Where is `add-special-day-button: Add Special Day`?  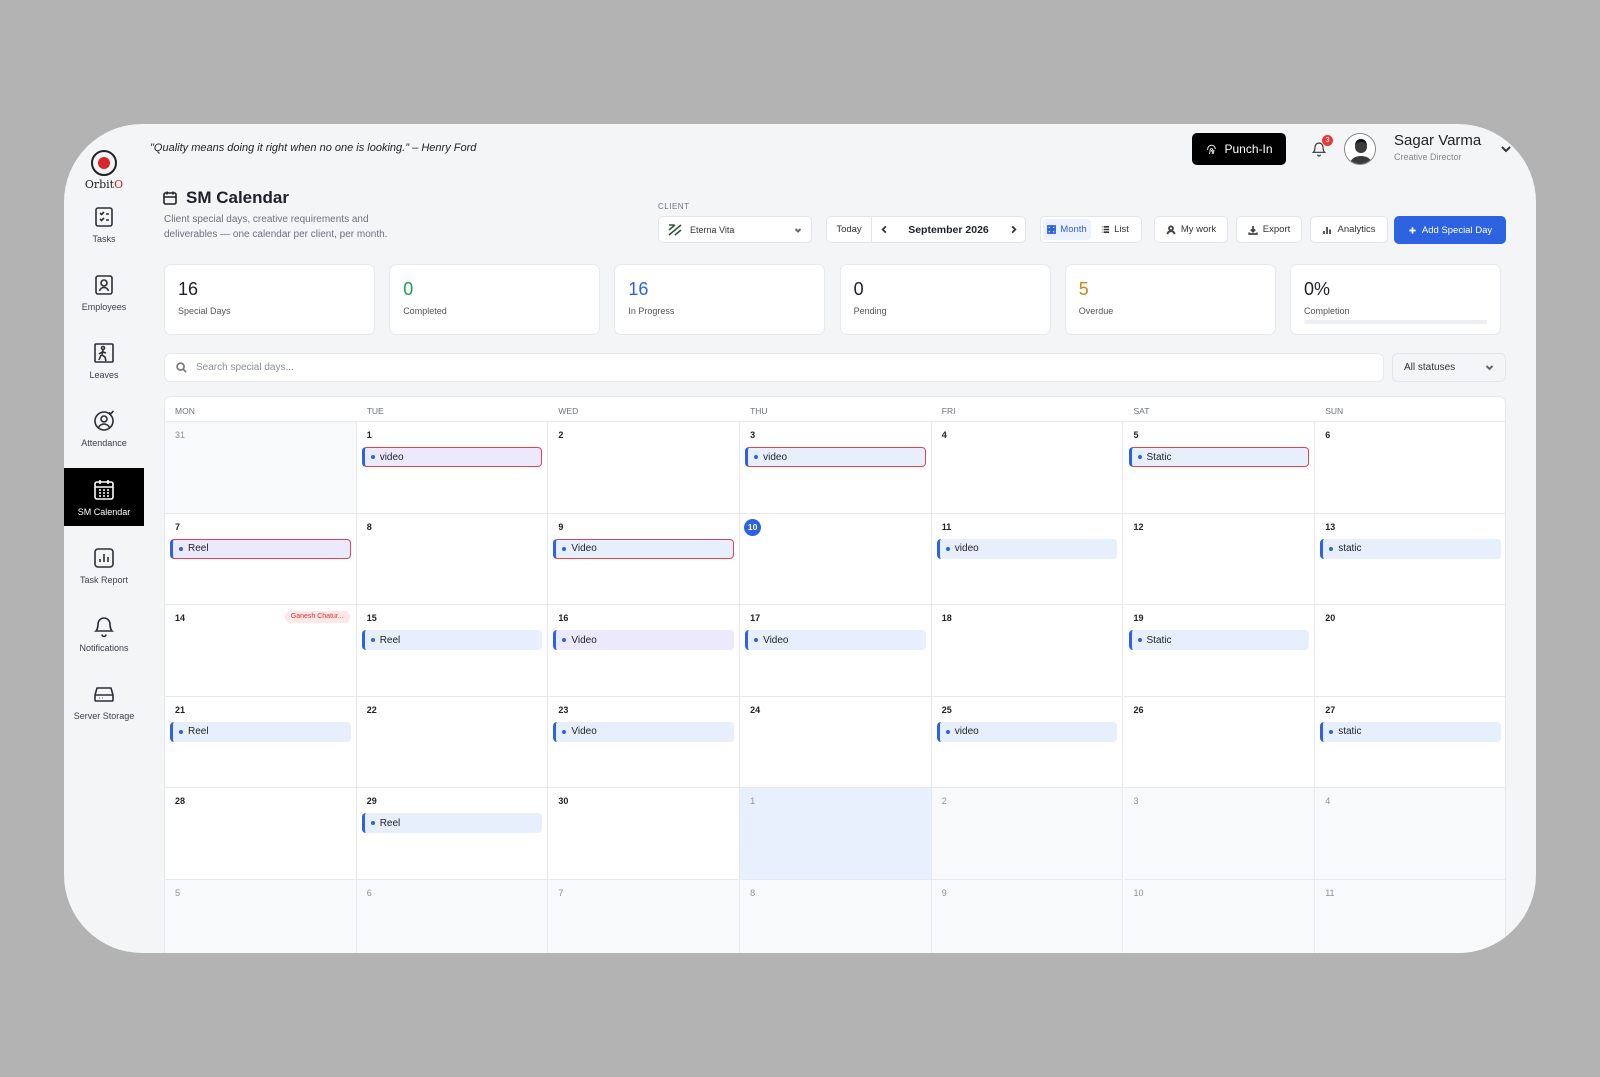 add-special-day-button: Add Special Day is located at coordinates (1450, 230).